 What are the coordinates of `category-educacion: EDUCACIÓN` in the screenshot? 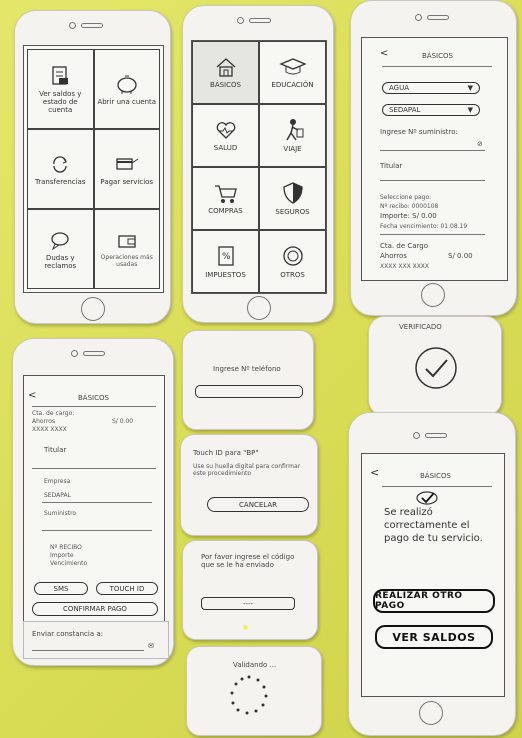 It's located at (292, 72).